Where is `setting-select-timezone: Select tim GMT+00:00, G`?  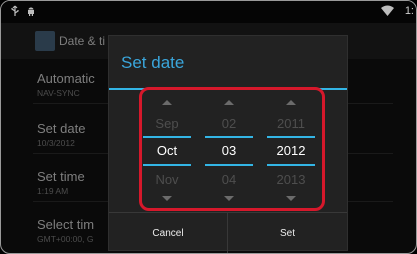 setting-select-timezone: Select tim GMT+00:00, G is located at coordinates (65, 230).